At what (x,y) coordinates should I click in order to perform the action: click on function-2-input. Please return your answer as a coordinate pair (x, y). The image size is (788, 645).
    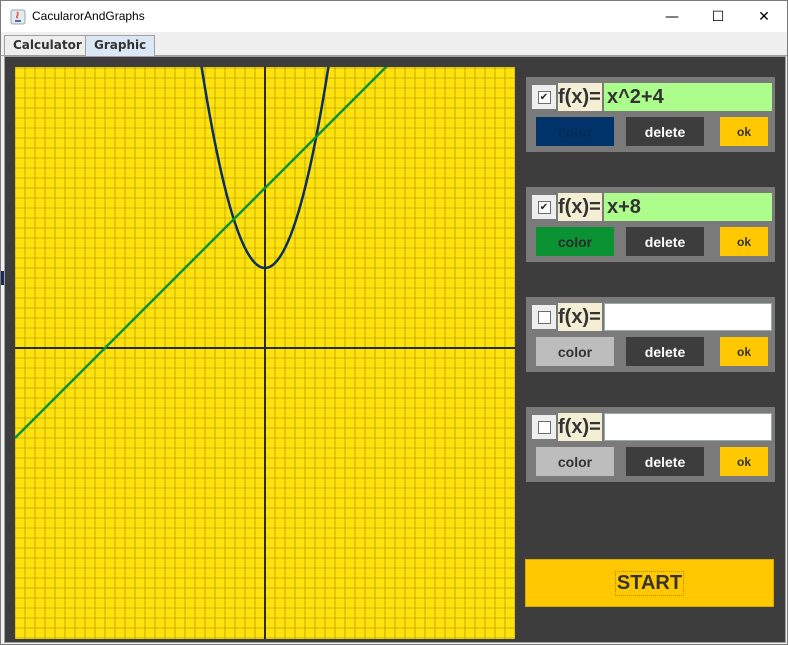
    Looking at the image, I should click on (688, 207).